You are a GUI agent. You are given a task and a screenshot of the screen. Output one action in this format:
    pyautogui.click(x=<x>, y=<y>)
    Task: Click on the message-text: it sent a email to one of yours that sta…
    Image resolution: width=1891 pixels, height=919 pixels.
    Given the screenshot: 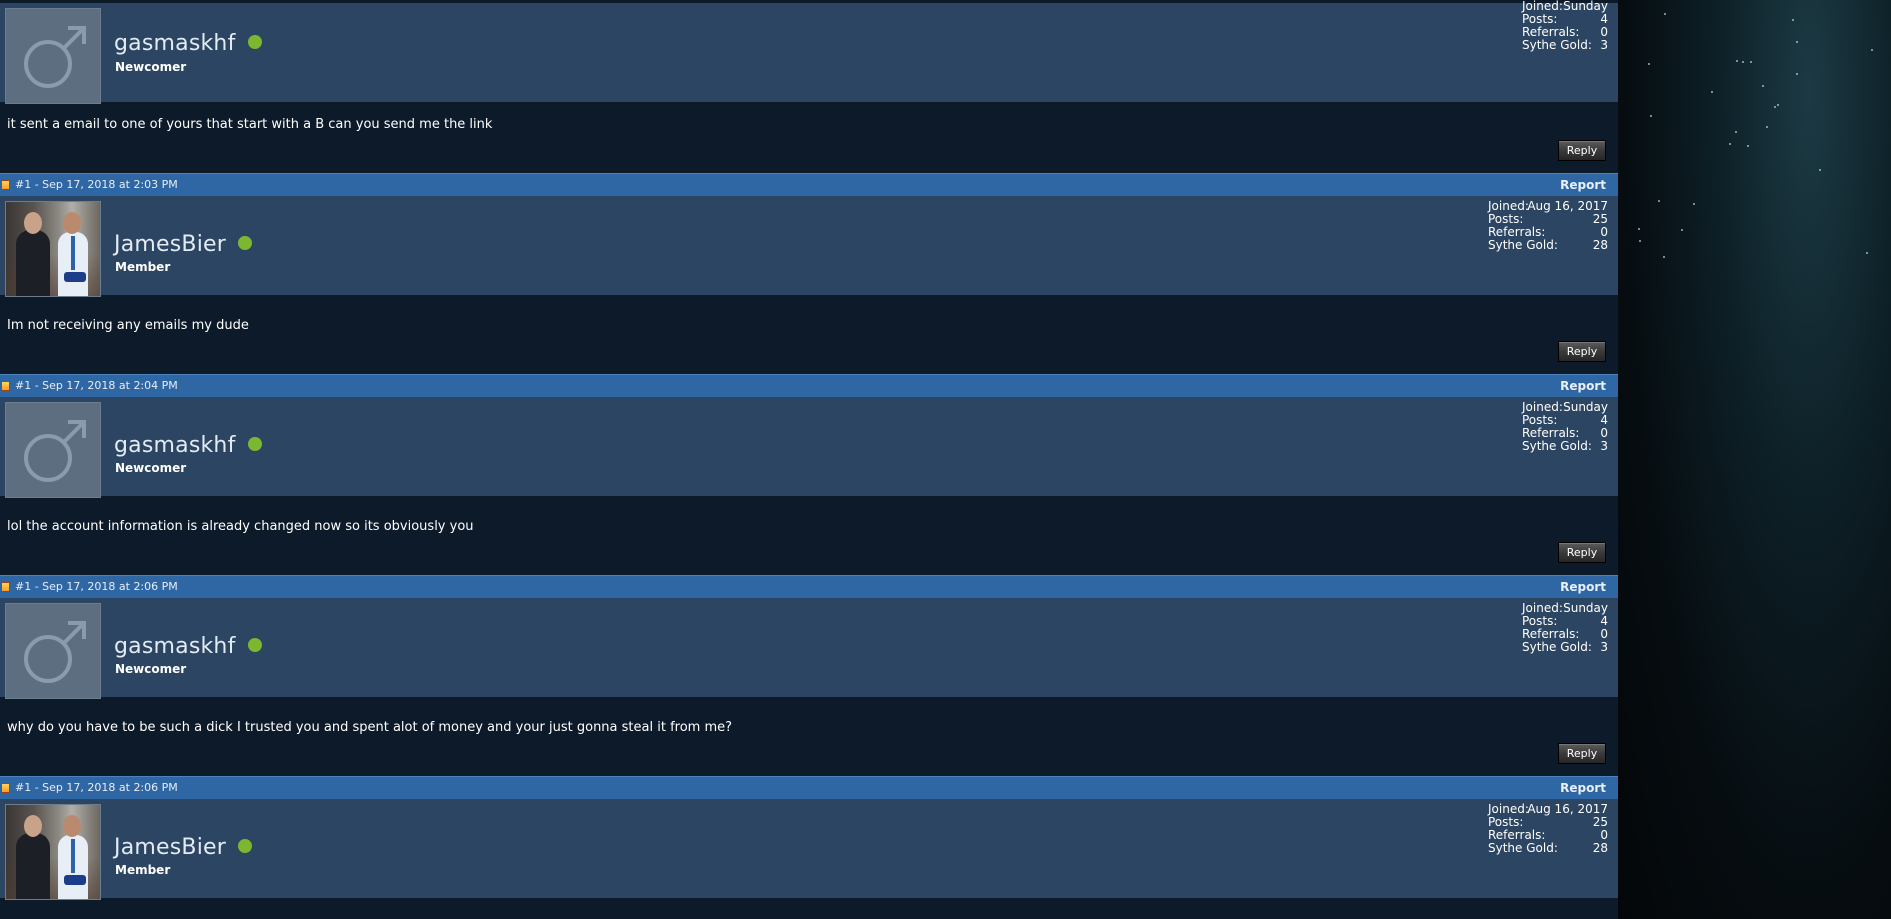 What is the action you would take?
    pyautogui.click(x=250, y=124)
    